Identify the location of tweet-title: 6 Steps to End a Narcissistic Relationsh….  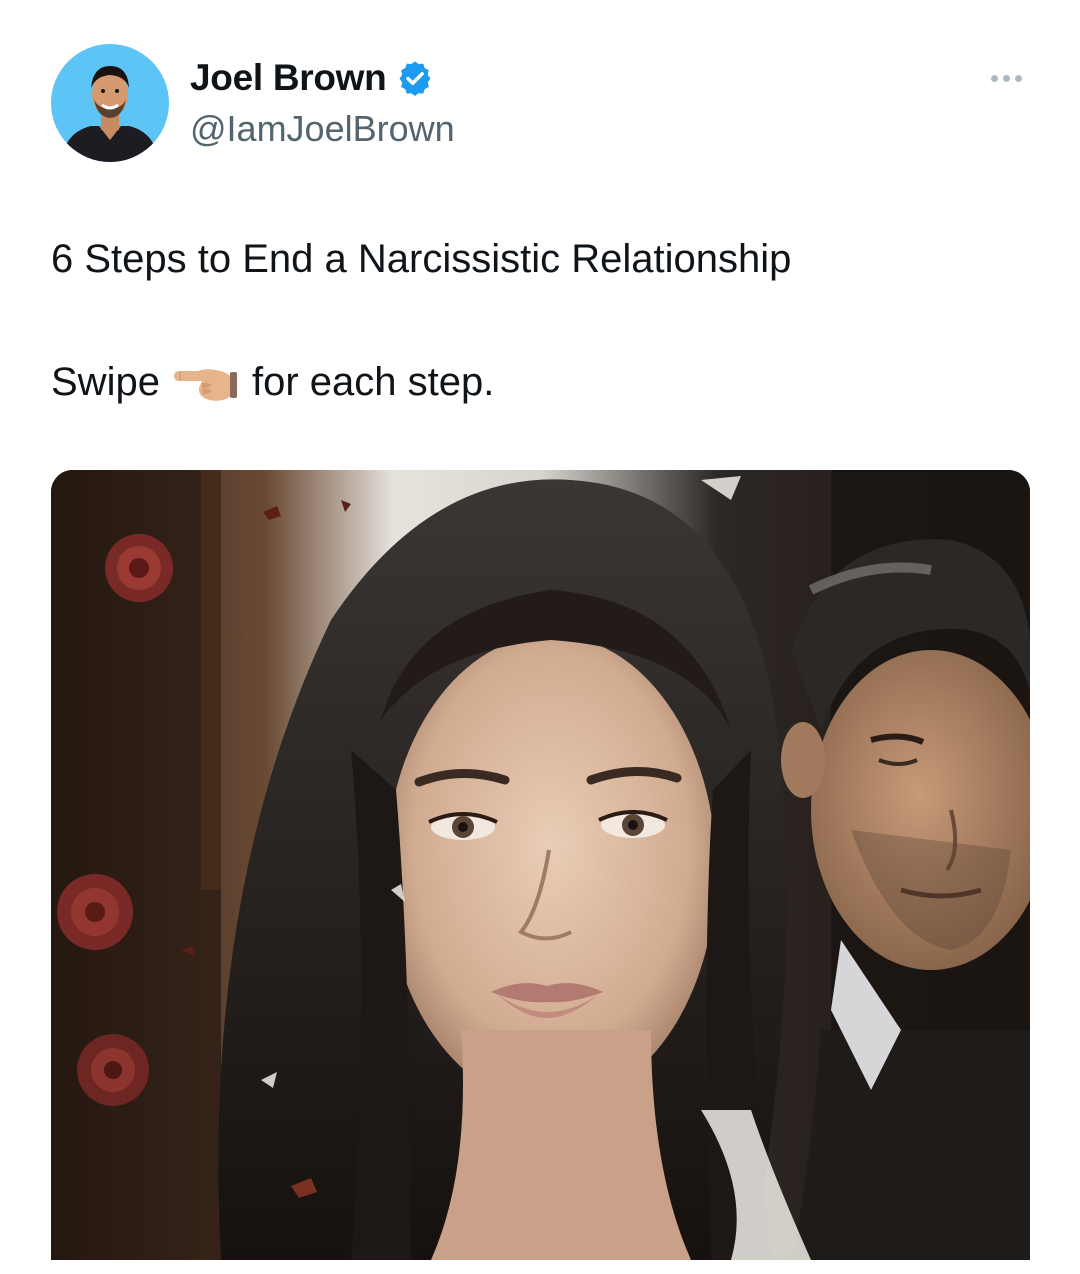
(421, 259).